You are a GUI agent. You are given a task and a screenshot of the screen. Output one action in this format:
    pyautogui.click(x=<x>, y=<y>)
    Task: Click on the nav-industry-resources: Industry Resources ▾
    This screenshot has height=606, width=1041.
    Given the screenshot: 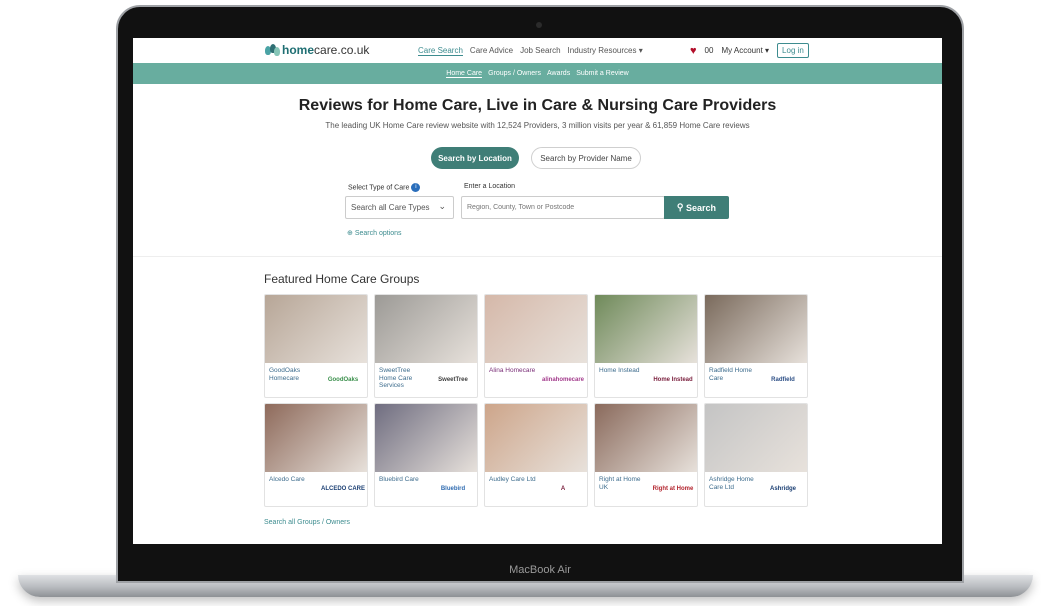 What is the action you would take?
    pyautogui.click(x=605, y=51)
    